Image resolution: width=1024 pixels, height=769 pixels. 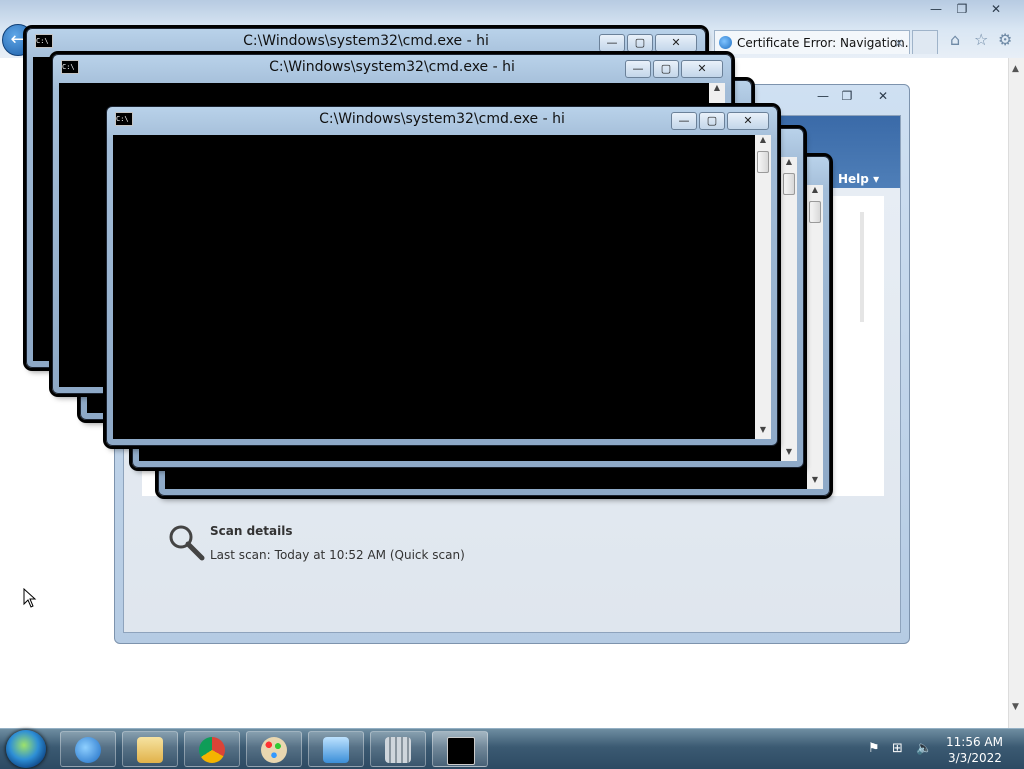 I want to click on browser-scrollbar: ▲ ▼, so click(x=1016, y=393).